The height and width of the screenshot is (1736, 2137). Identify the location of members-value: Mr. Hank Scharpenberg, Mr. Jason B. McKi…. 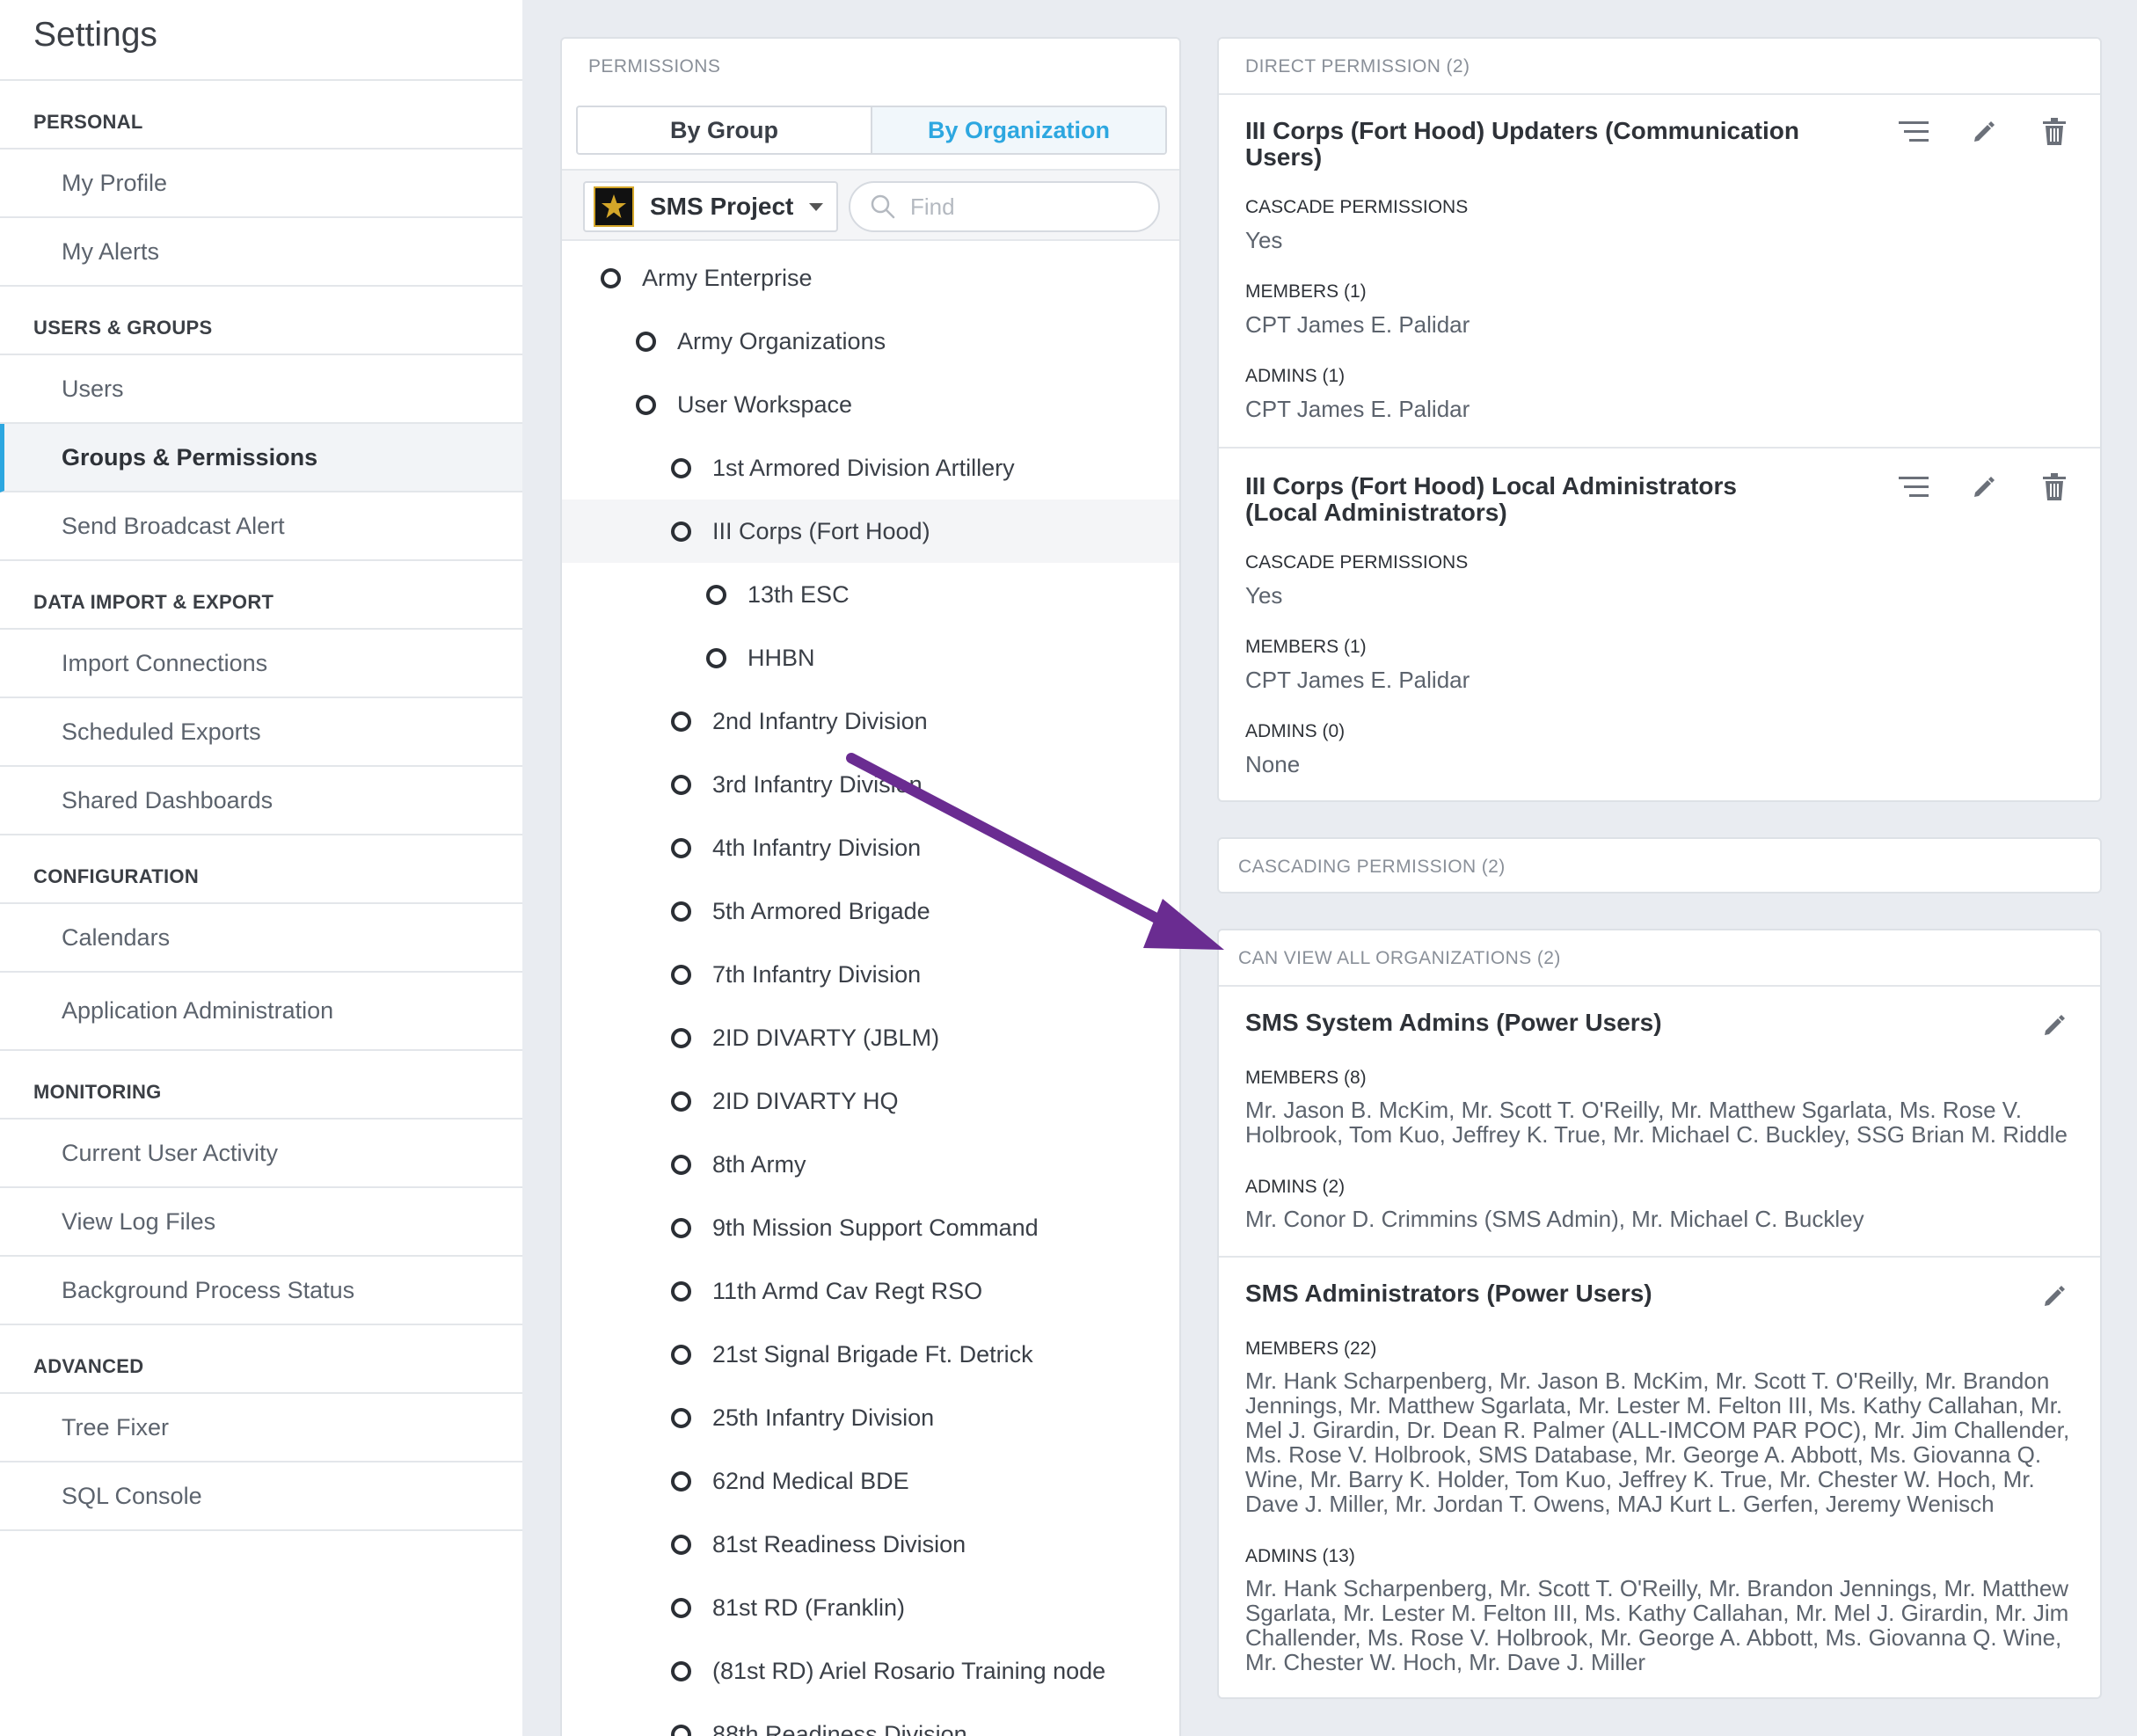
(1657, 1443).